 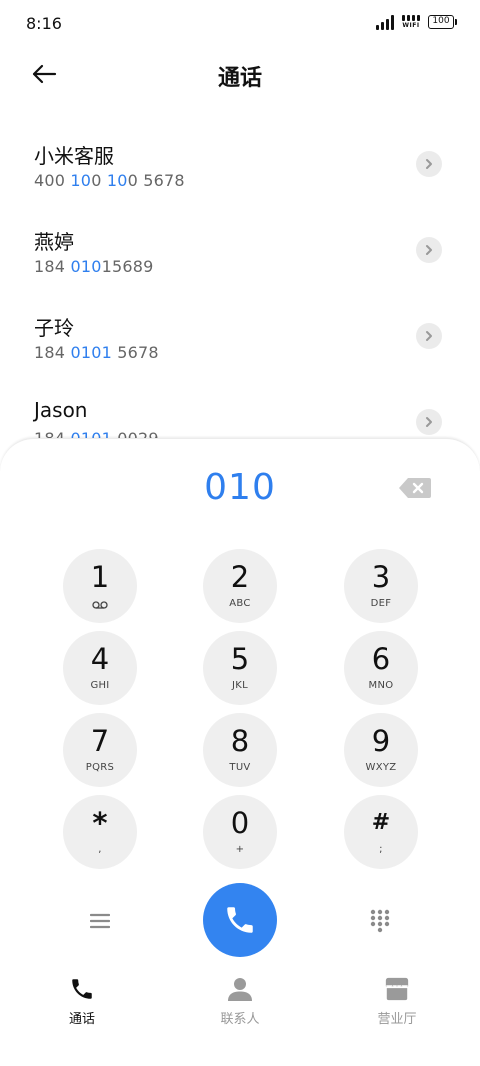 I want to click on key-star: * ,, so click(x=100, y=832).